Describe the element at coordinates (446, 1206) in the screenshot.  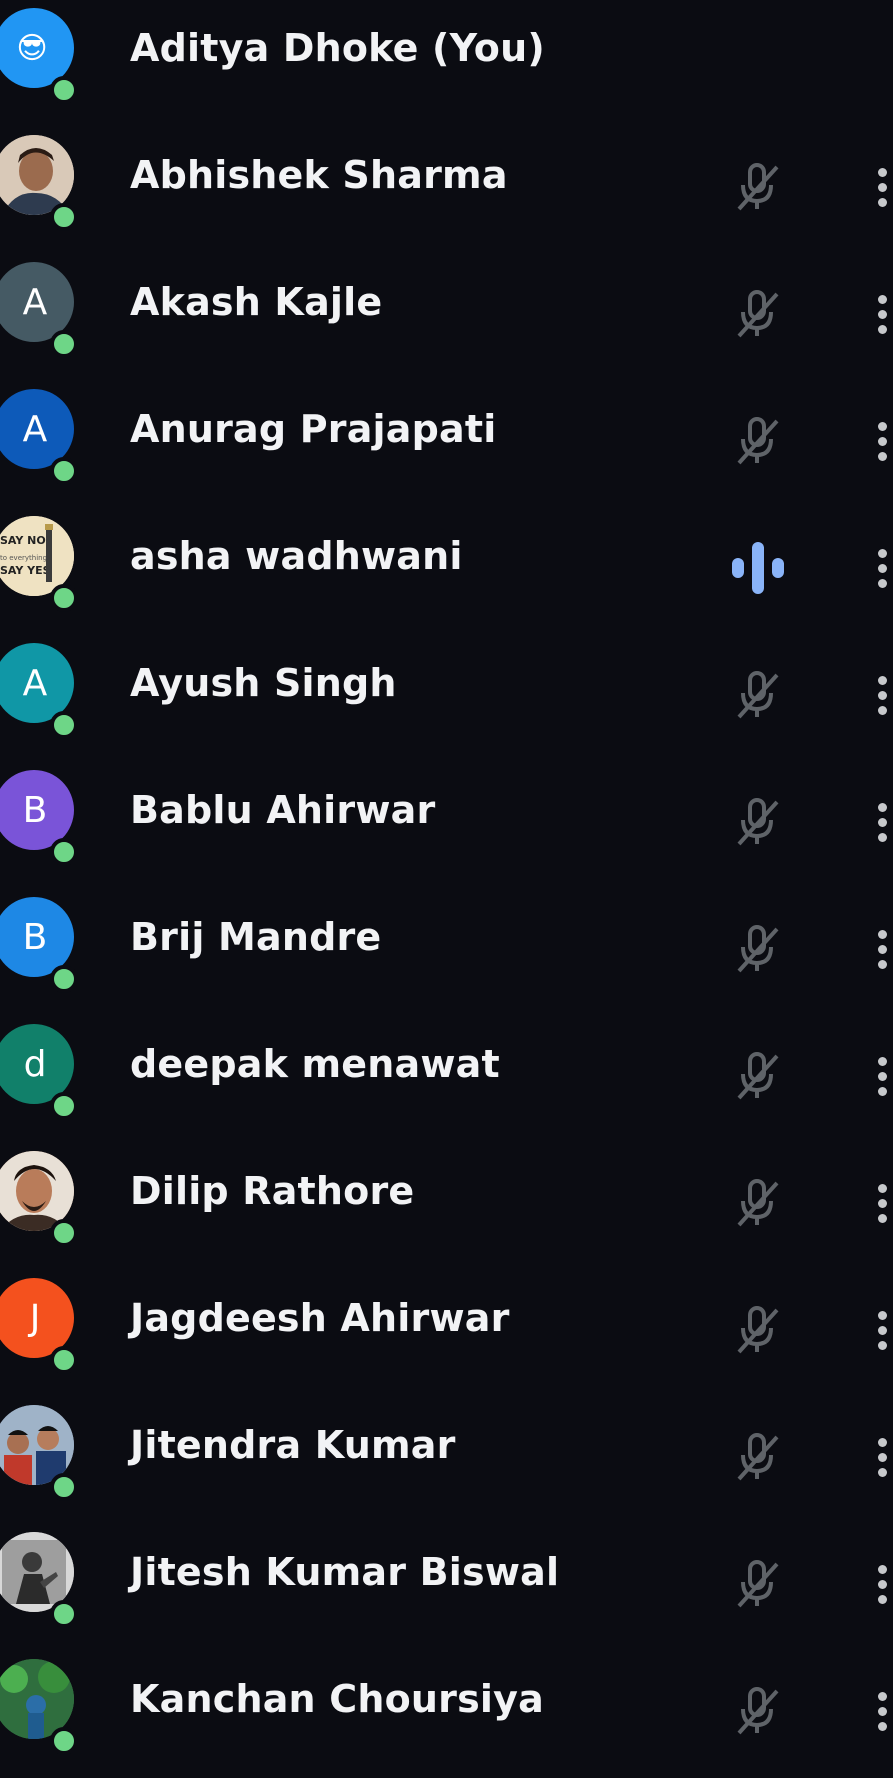
I see `participant-row: Dilip Rathore` at that location.